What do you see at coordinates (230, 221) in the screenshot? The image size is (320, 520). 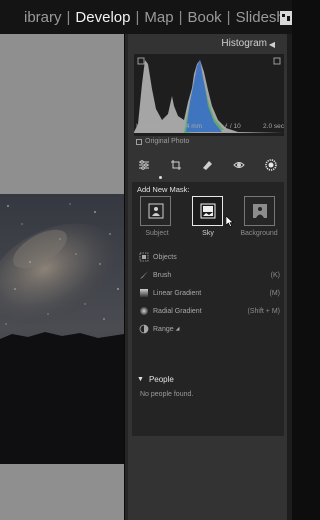 I see `cursor-pointer-icon` at bounding box center [230, 221].